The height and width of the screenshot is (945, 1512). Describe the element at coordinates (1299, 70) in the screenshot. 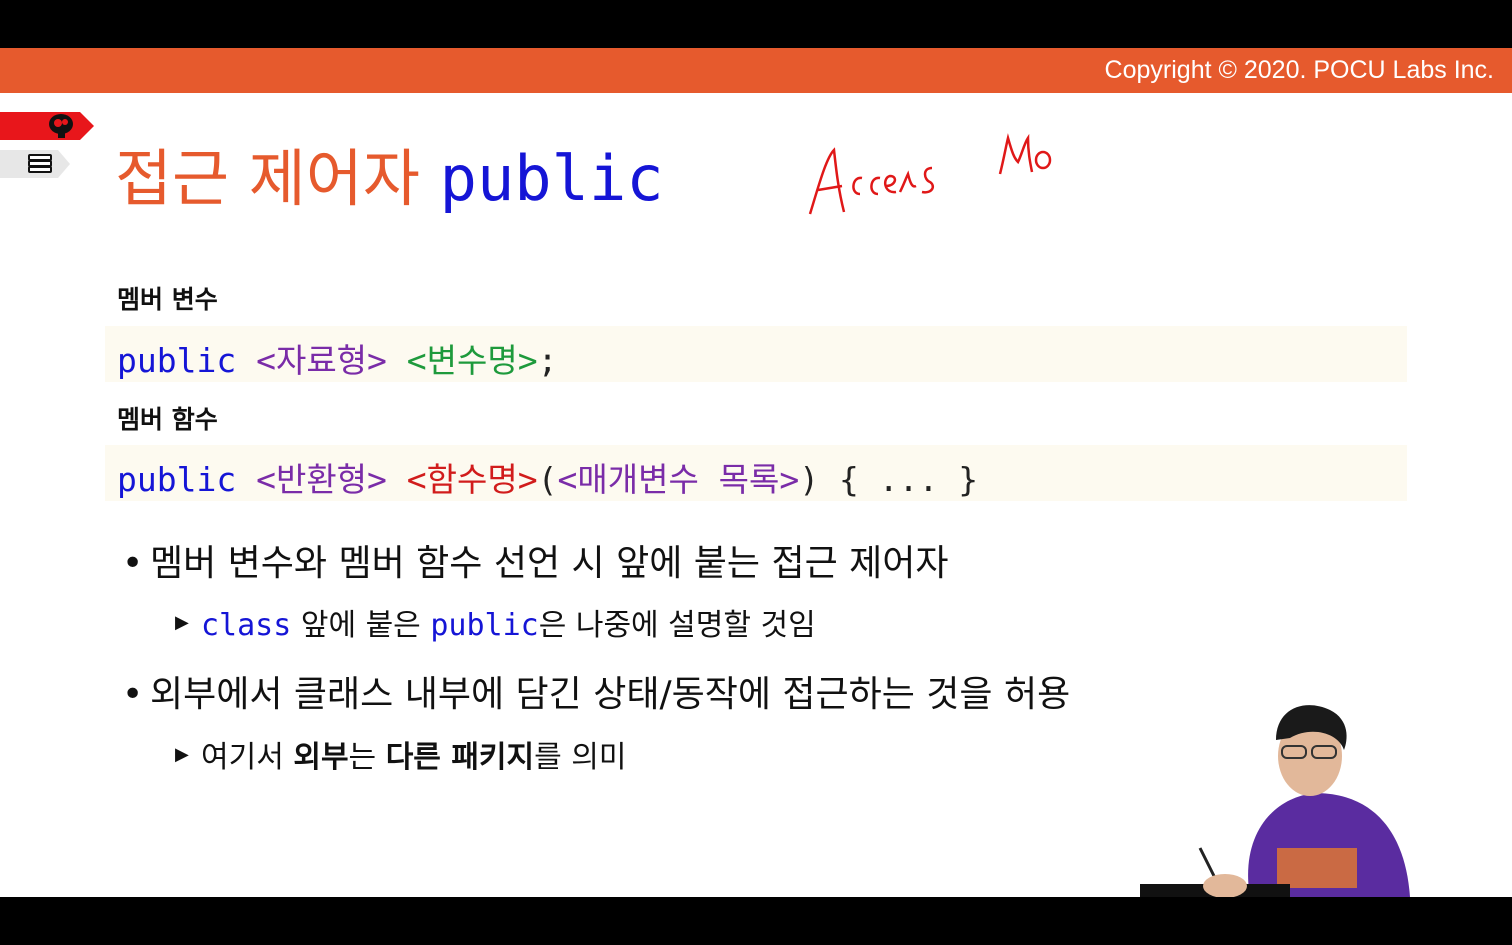

I see `copyright-text: Copyright © 2020. POCU Labs Inc.` at that location.